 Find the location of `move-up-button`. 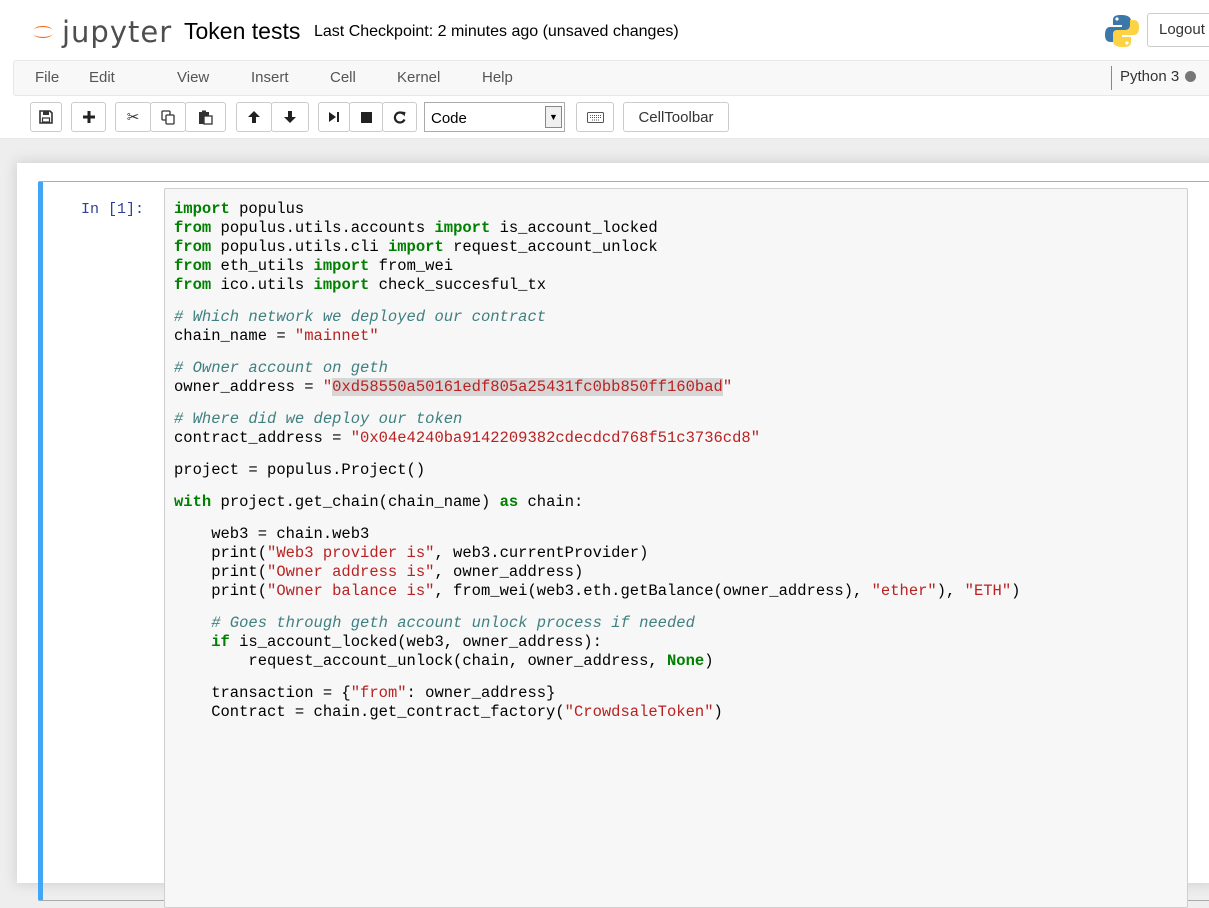

move-up-button is located at coordinates (254, 117).